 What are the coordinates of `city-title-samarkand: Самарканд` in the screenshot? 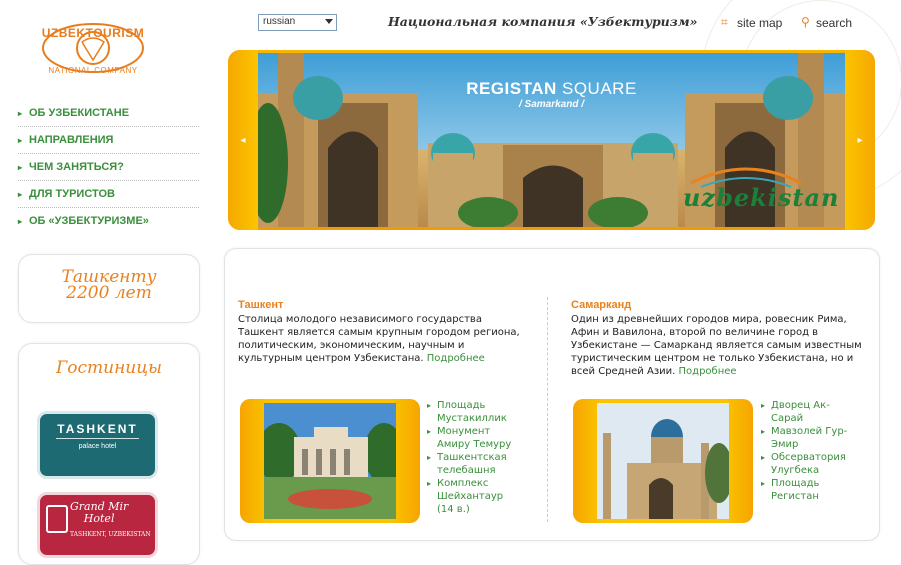 It's located at (721, 305).